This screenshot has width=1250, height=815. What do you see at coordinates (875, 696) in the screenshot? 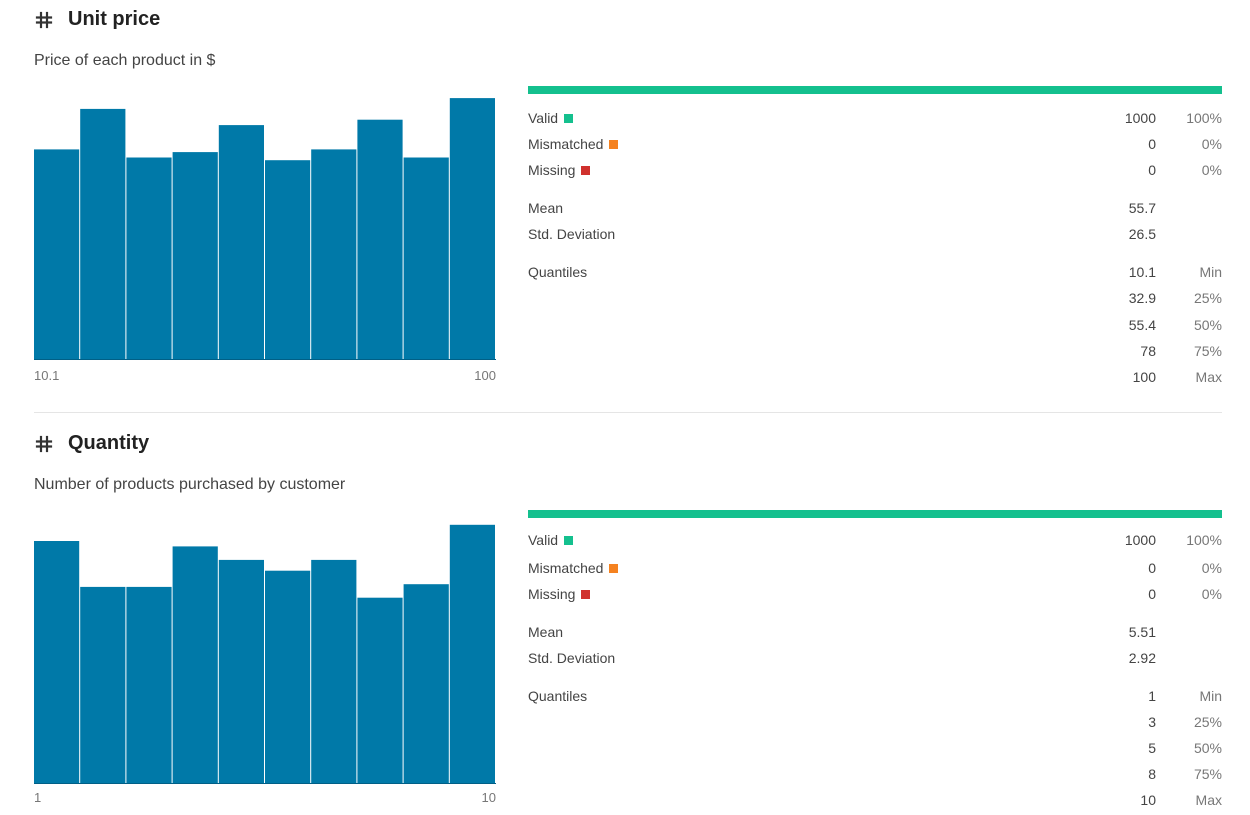
I see `quantile-row: Quantiles 1 Min` at bounding box center [875, 696].